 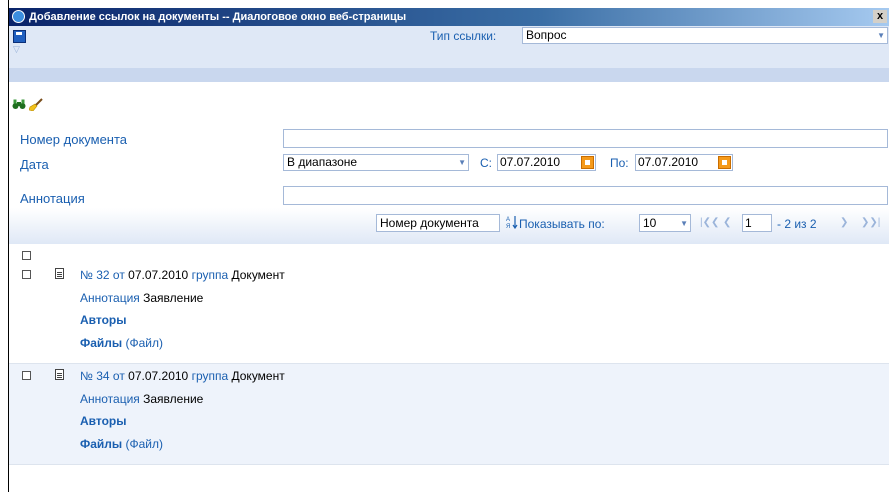 I want to click on svg-text: A, so click(x=508, y=220).